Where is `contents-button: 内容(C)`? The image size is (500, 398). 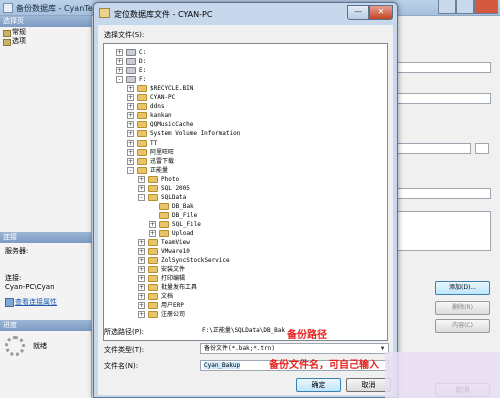
contents-button: 内容(C) is located at coordinates (462, 326).